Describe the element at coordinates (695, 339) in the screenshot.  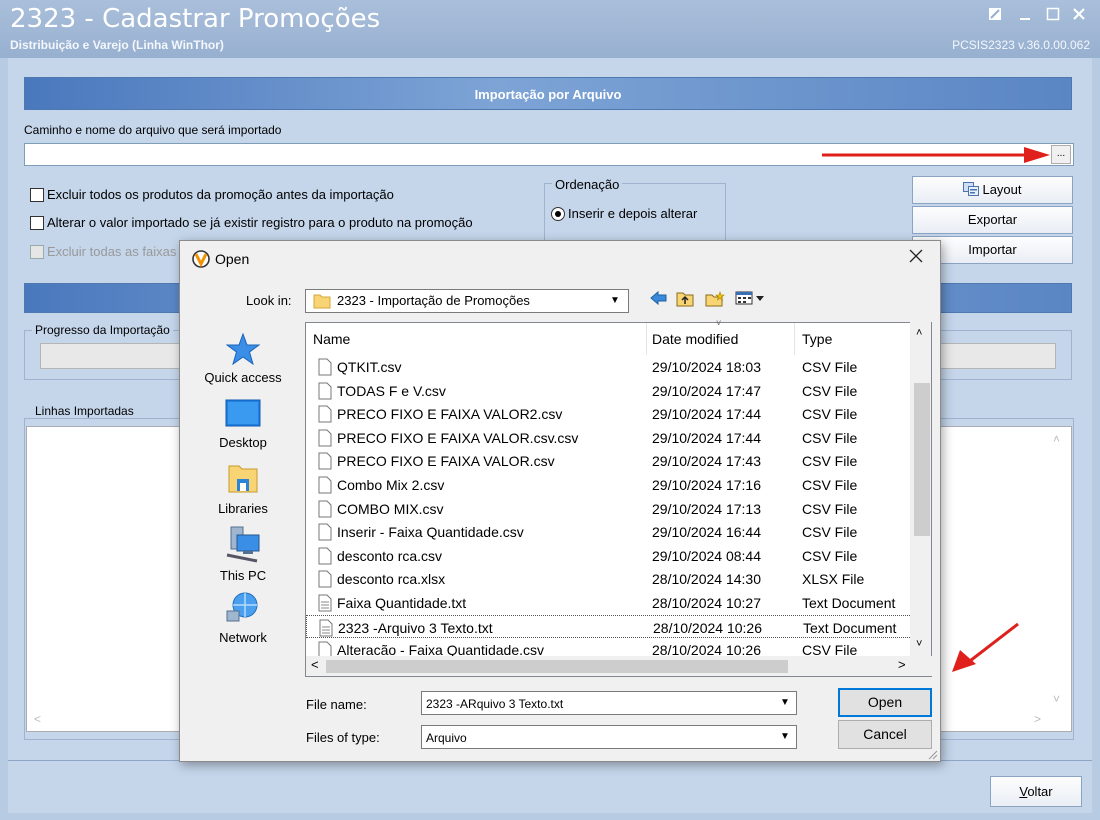
I see `column-header-date: Date modified` at that location.